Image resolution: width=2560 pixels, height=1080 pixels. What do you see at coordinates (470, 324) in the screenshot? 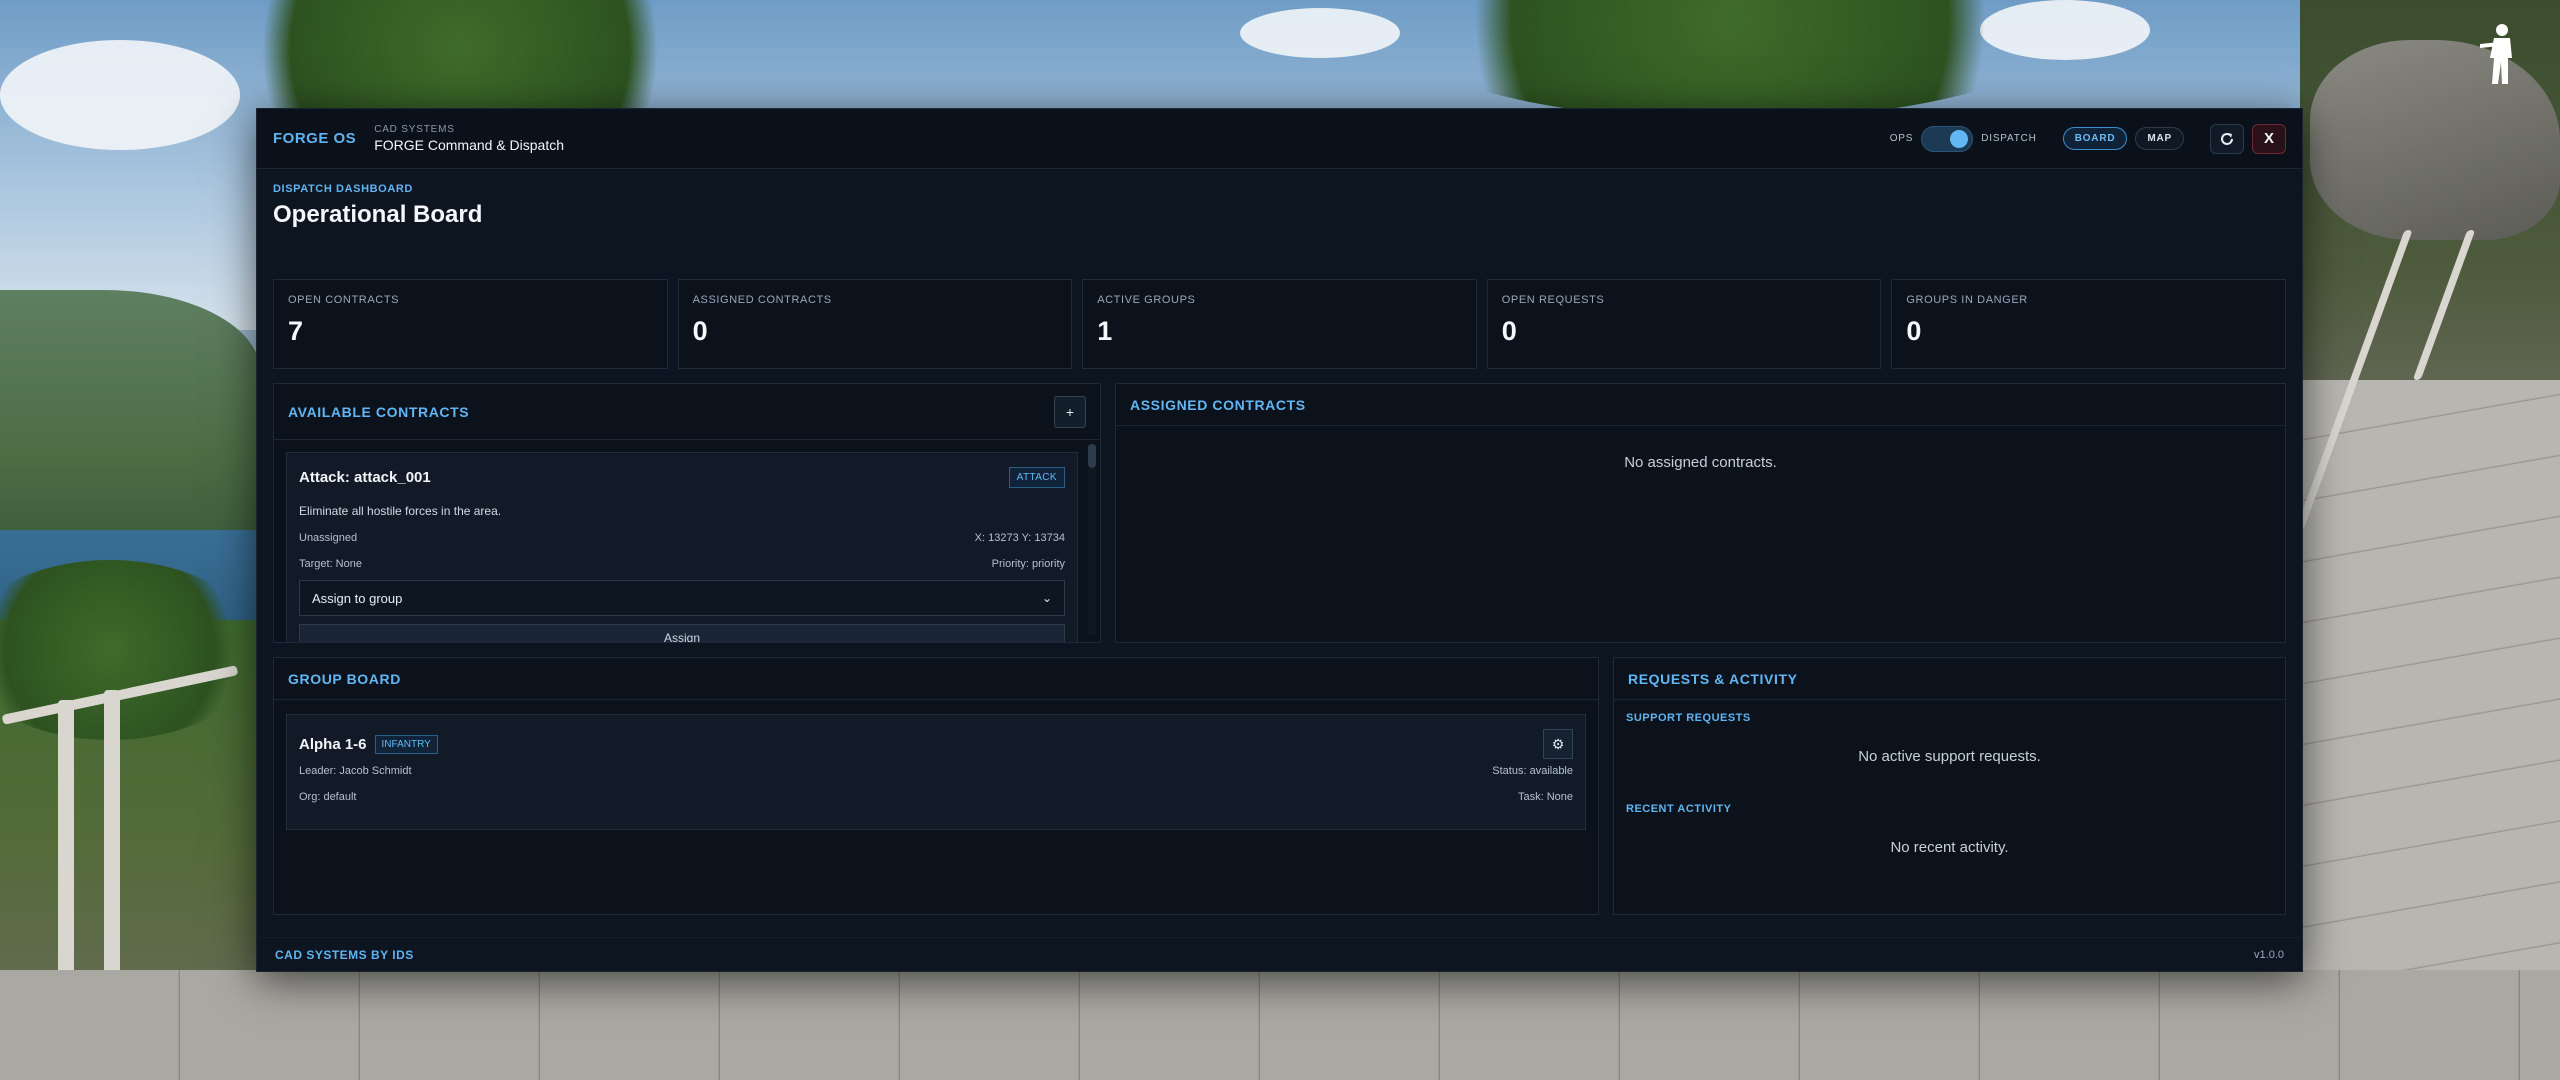
I see `stat-open-contracts: OPEN CONTRACTS 7` at bounding box center [470, 324].